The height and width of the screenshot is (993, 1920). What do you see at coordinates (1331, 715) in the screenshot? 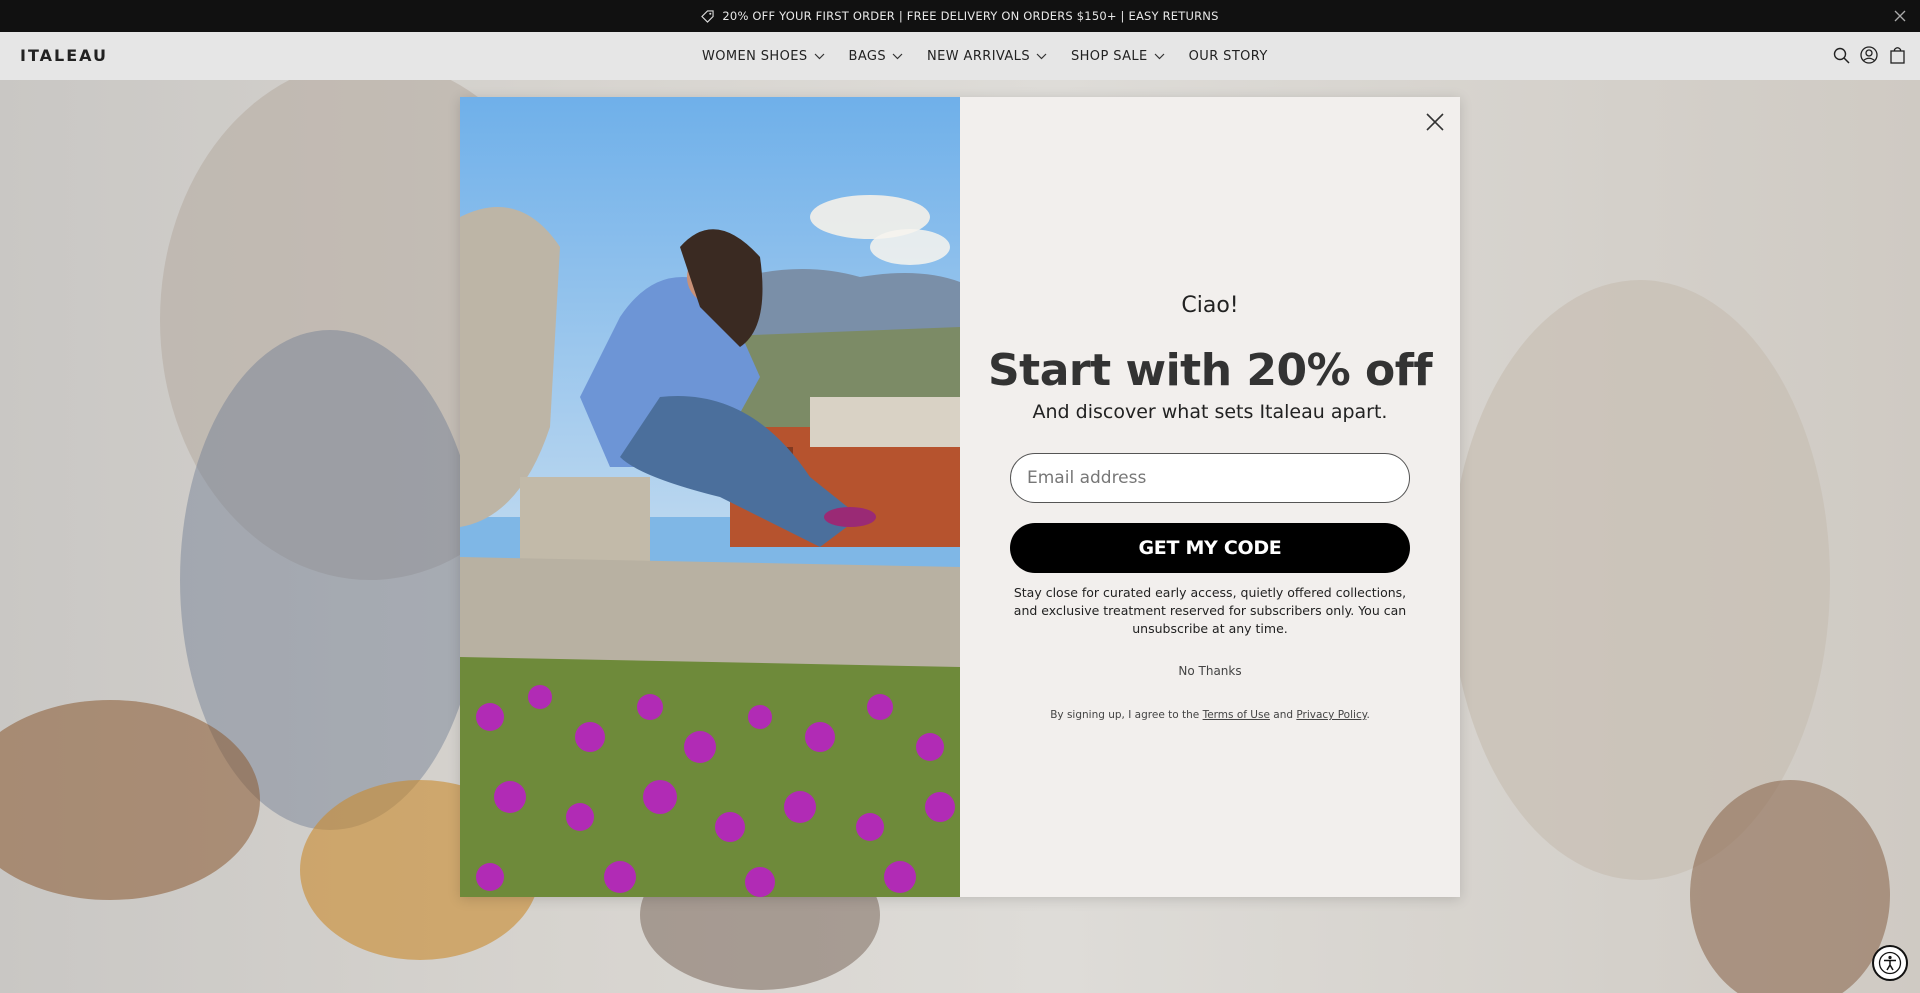
I see `privacy-policy-link: Privacy Policy` at bounding box center [1331, 715].